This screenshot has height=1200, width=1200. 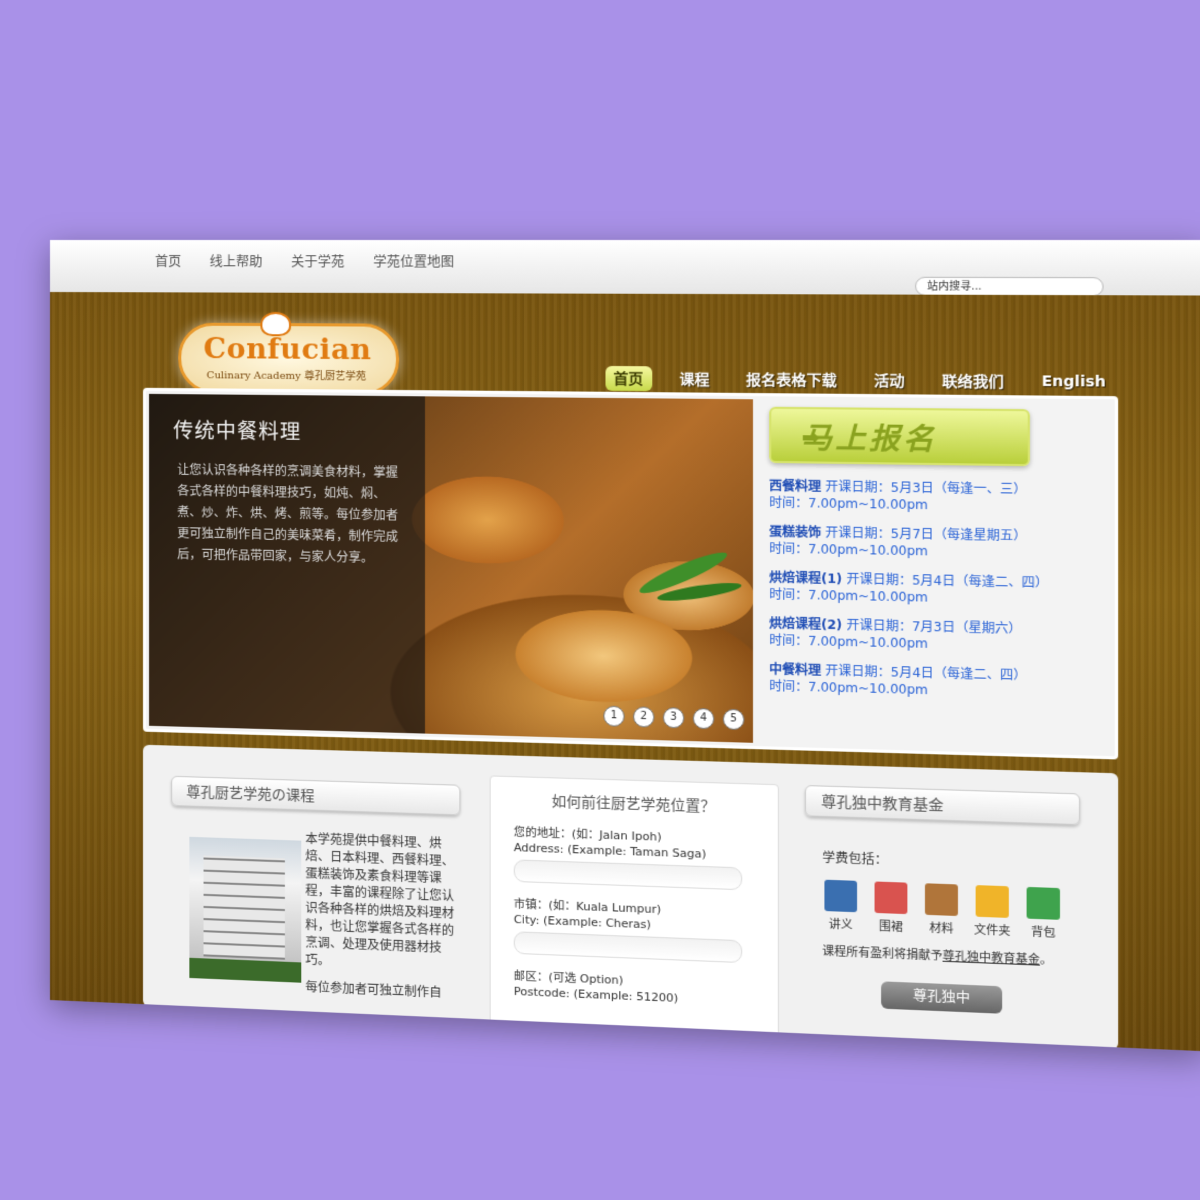 I want to click on fee-item: 材料, so click(x=941, y=910).